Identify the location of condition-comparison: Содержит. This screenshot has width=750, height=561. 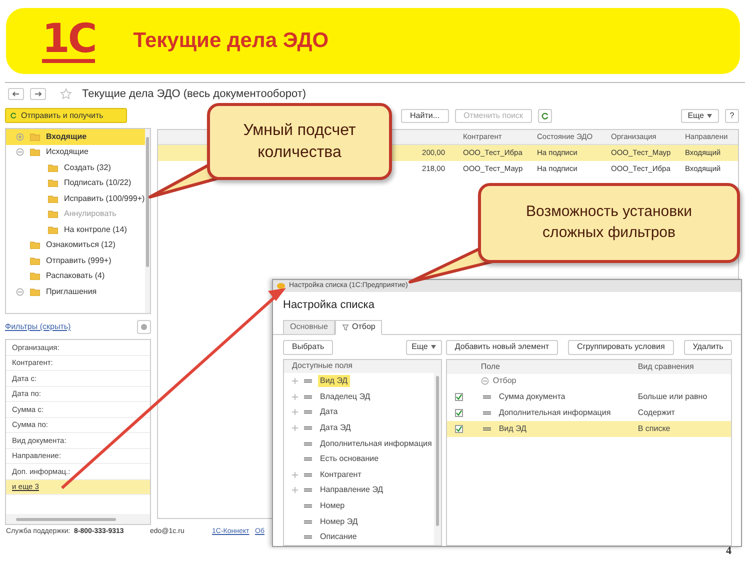
(655, 412).